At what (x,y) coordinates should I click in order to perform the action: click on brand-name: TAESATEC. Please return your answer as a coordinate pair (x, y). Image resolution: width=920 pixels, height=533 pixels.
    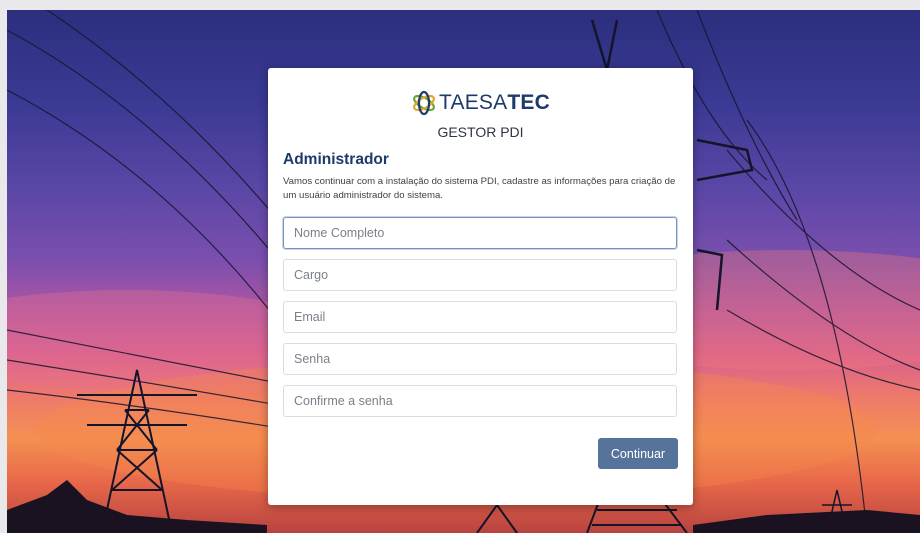
    Looking at the image, I should click on (494, 103).